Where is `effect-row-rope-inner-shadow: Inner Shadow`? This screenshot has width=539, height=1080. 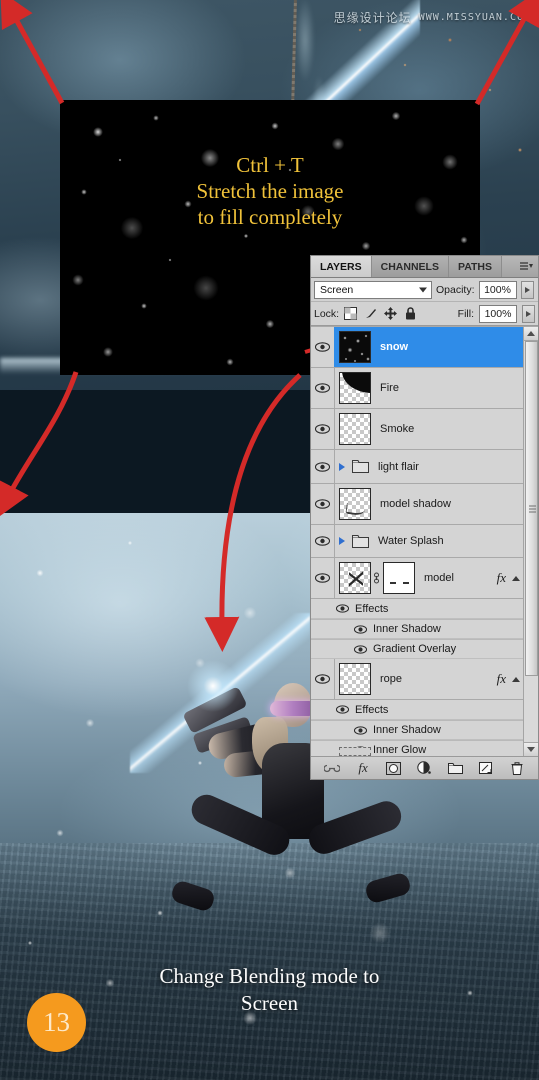
effect-row-rope-inner-shadow: Inner Shadow is located at coordinates (424, 730).